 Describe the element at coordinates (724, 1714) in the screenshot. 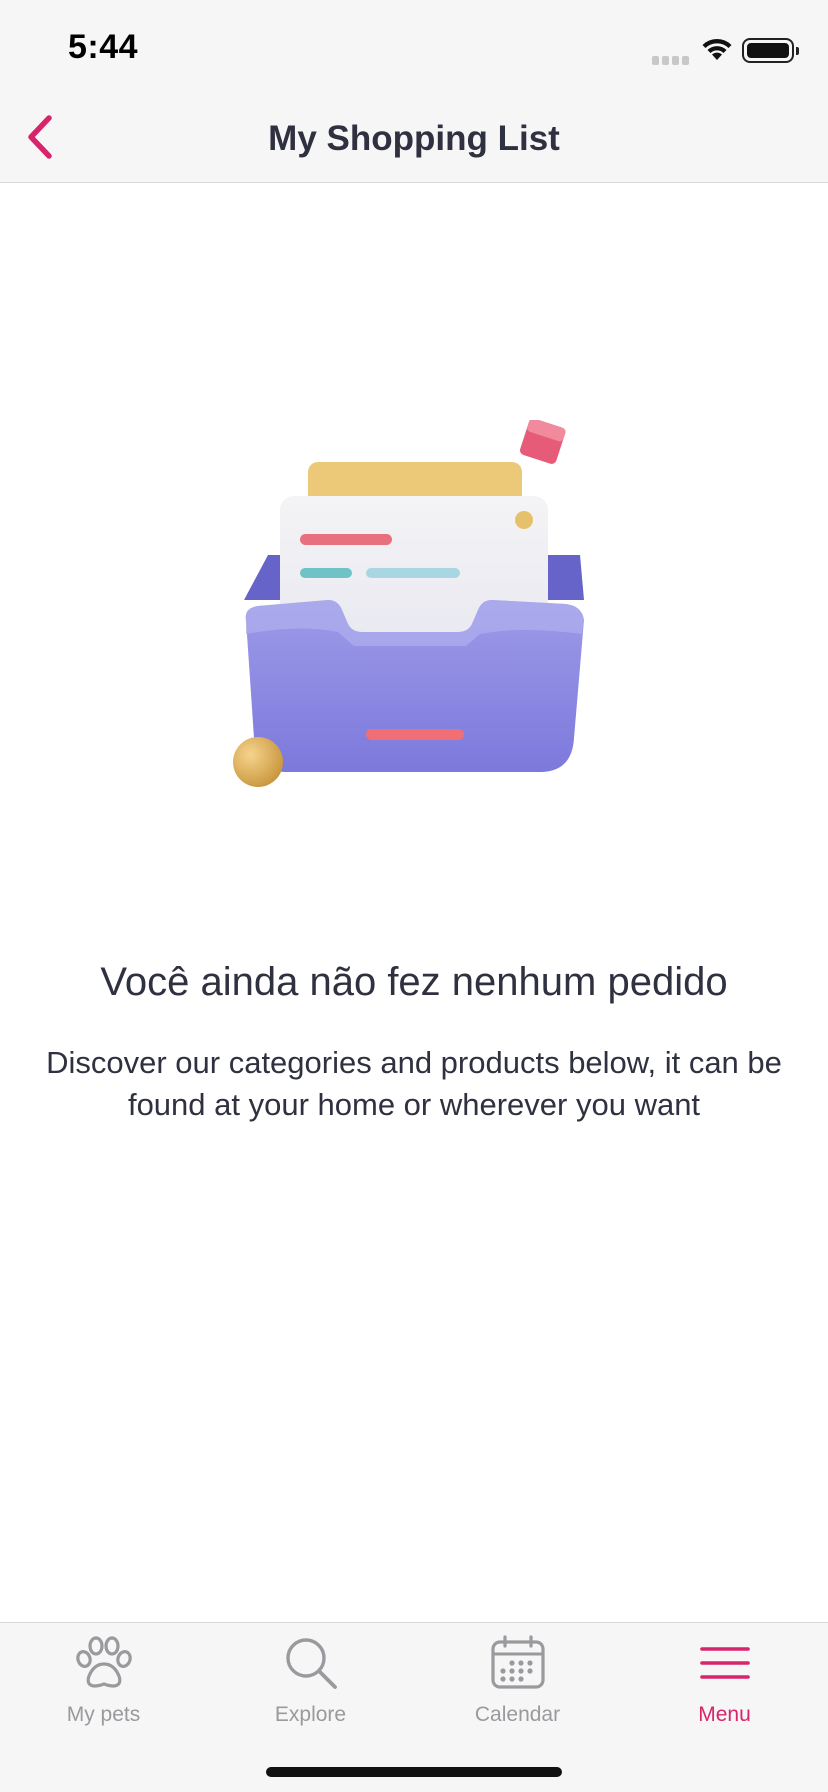

I see `tab-label: Menu` at that location.